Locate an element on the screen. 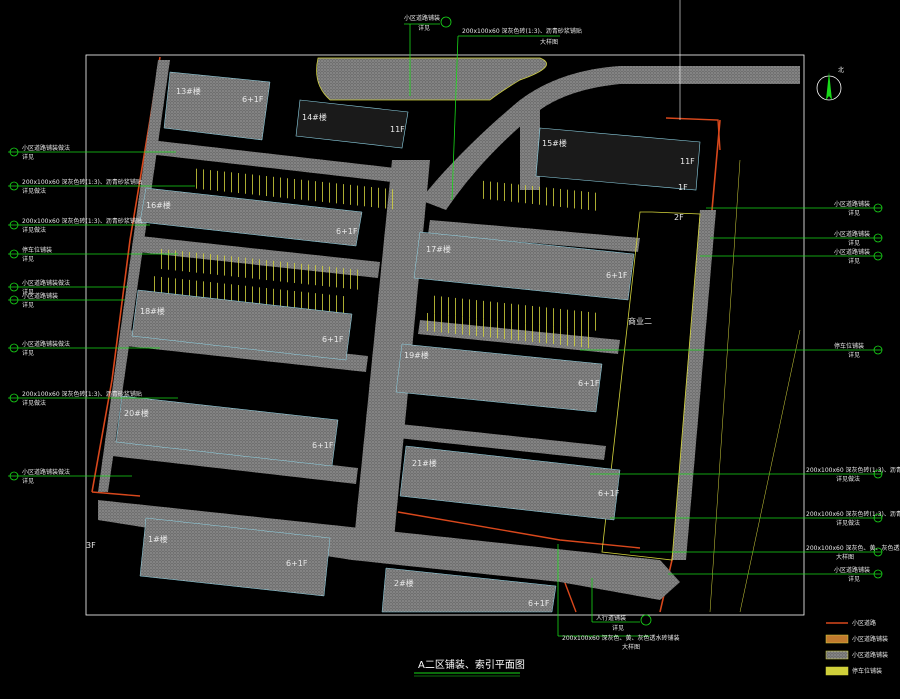  legend-item-3: 小区道路铺装 is located at coordinates (856, 655).